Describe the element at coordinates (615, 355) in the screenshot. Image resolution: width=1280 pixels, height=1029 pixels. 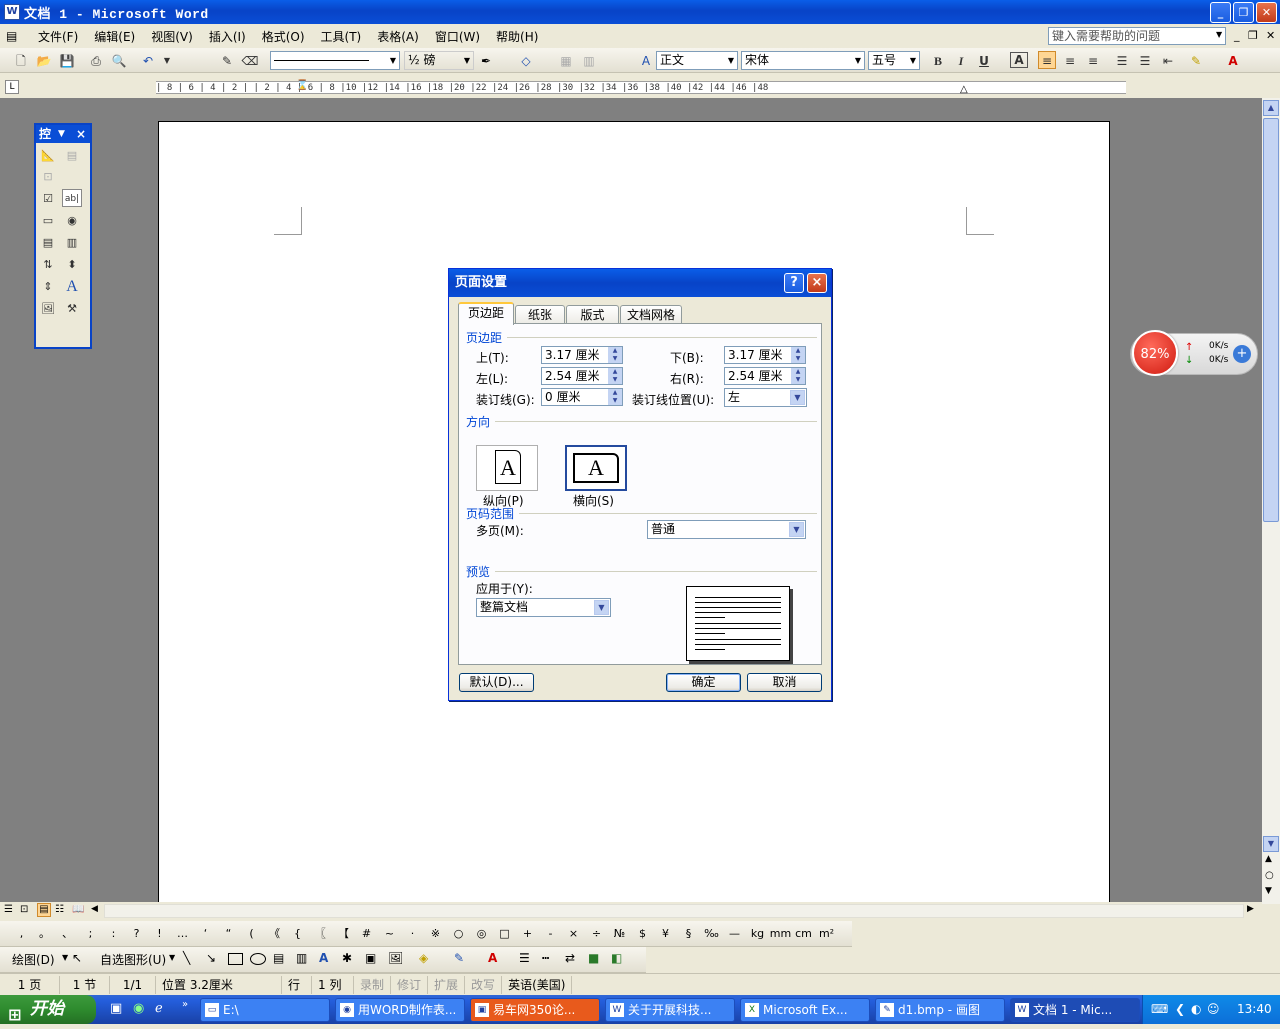
I see `top-margin-spinner: ▲ ▼` at that location.